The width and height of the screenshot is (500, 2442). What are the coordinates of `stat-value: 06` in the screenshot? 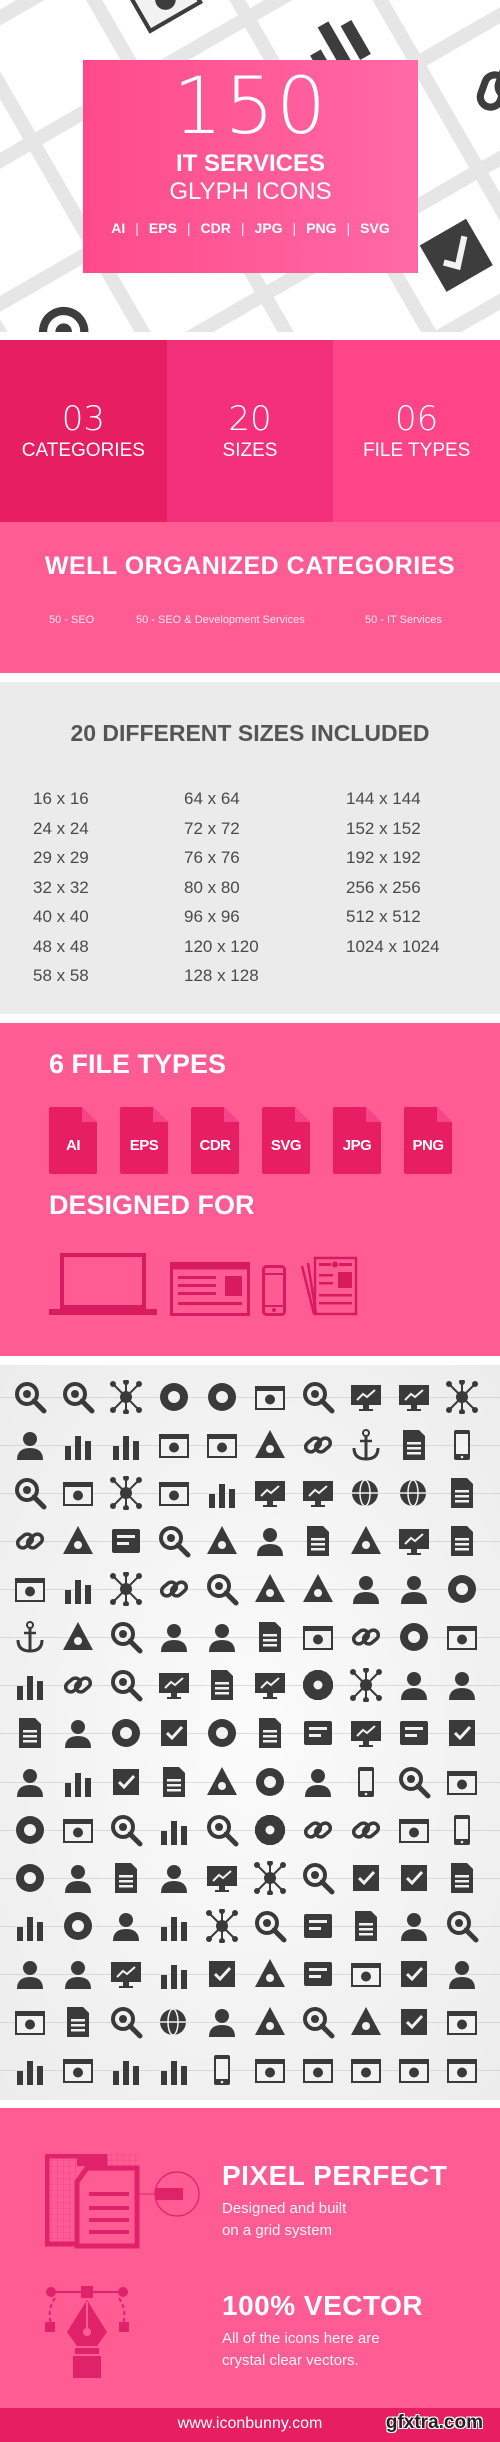 It's located at (417, 419).